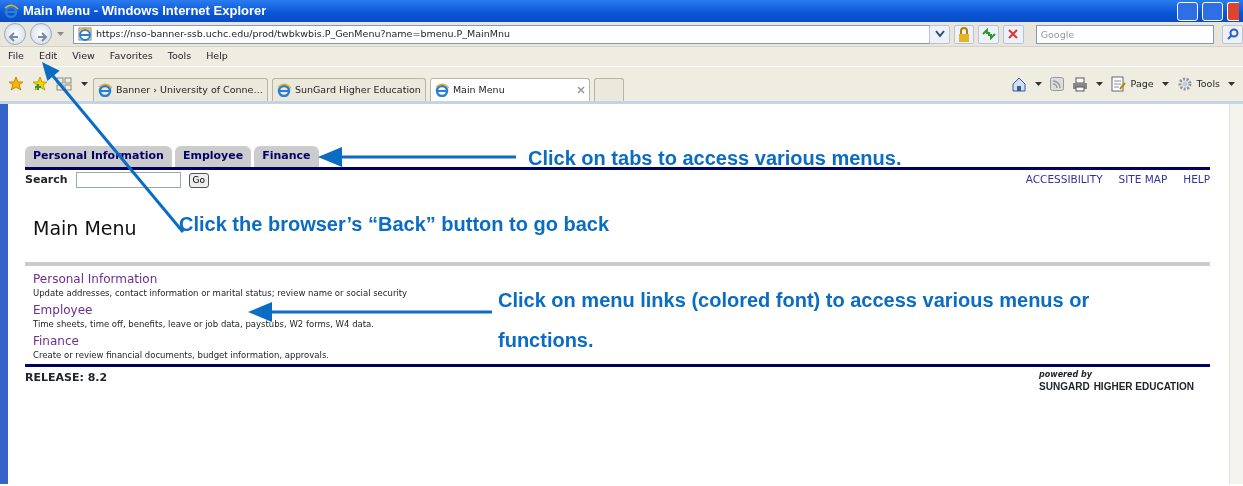 The height and width of the screenshot is (486, 1243). I want to click on menu-link: Employee, so click(63, 310).